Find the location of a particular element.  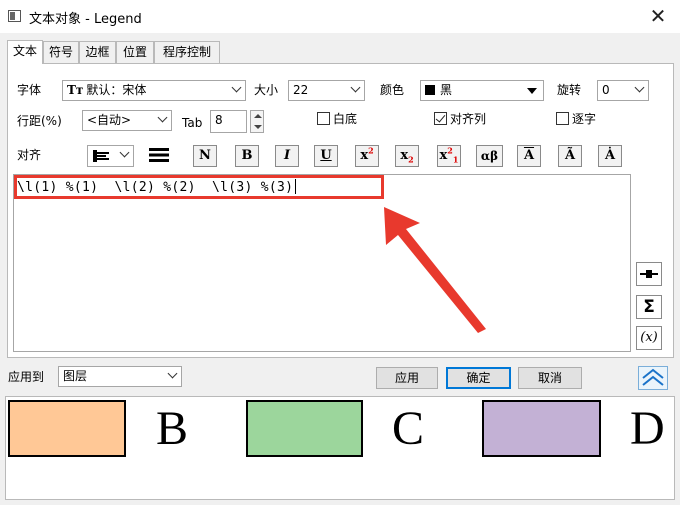

arrow-up-icon is located at coordinates (258, 116).